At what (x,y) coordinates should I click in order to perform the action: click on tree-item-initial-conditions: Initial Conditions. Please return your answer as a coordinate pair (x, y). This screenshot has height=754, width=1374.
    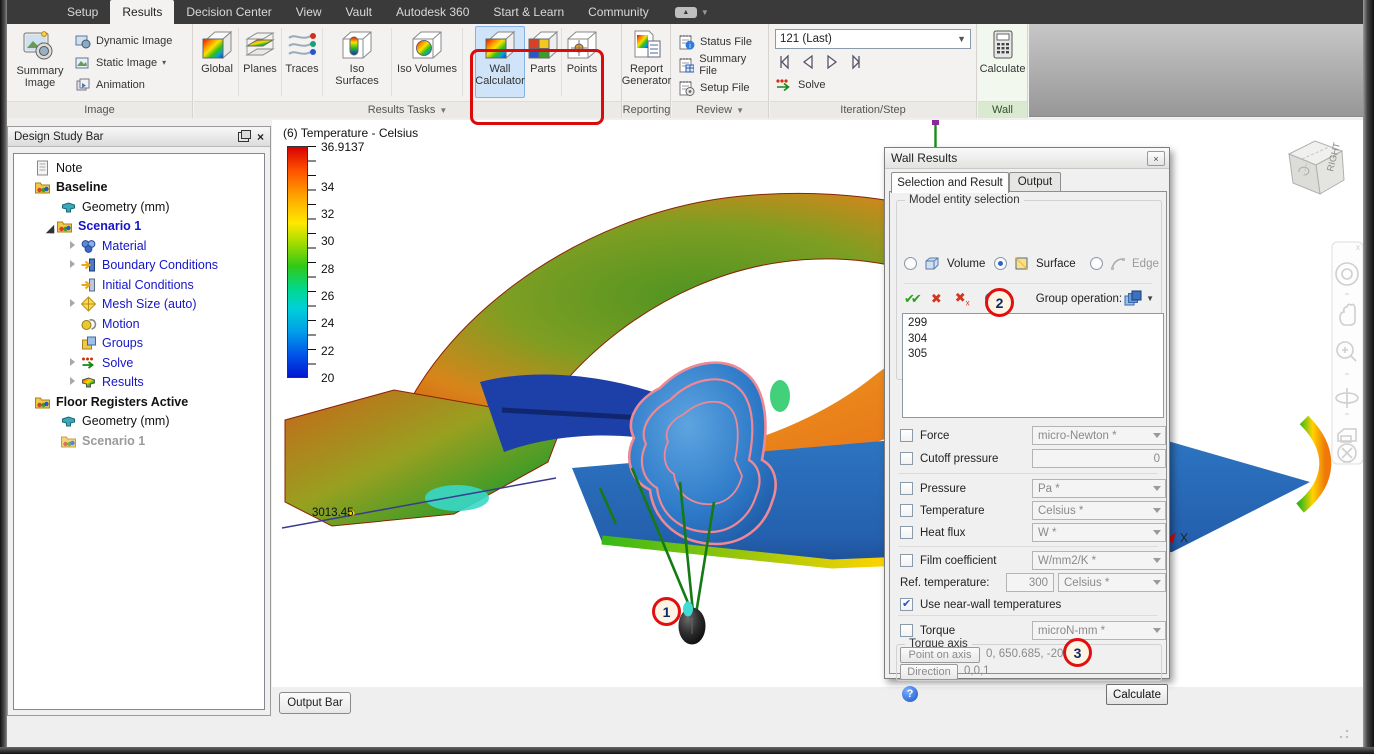
    Looking at the image, I should click on (139, 285).